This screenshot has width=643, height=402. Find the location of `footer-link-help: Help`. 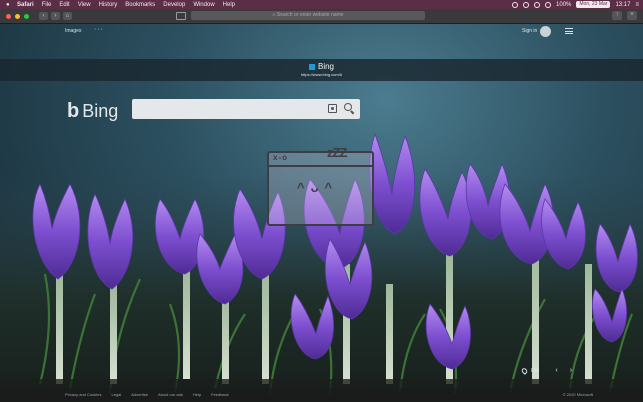

footer-link-help: Help is located at coordinates (197, 394).